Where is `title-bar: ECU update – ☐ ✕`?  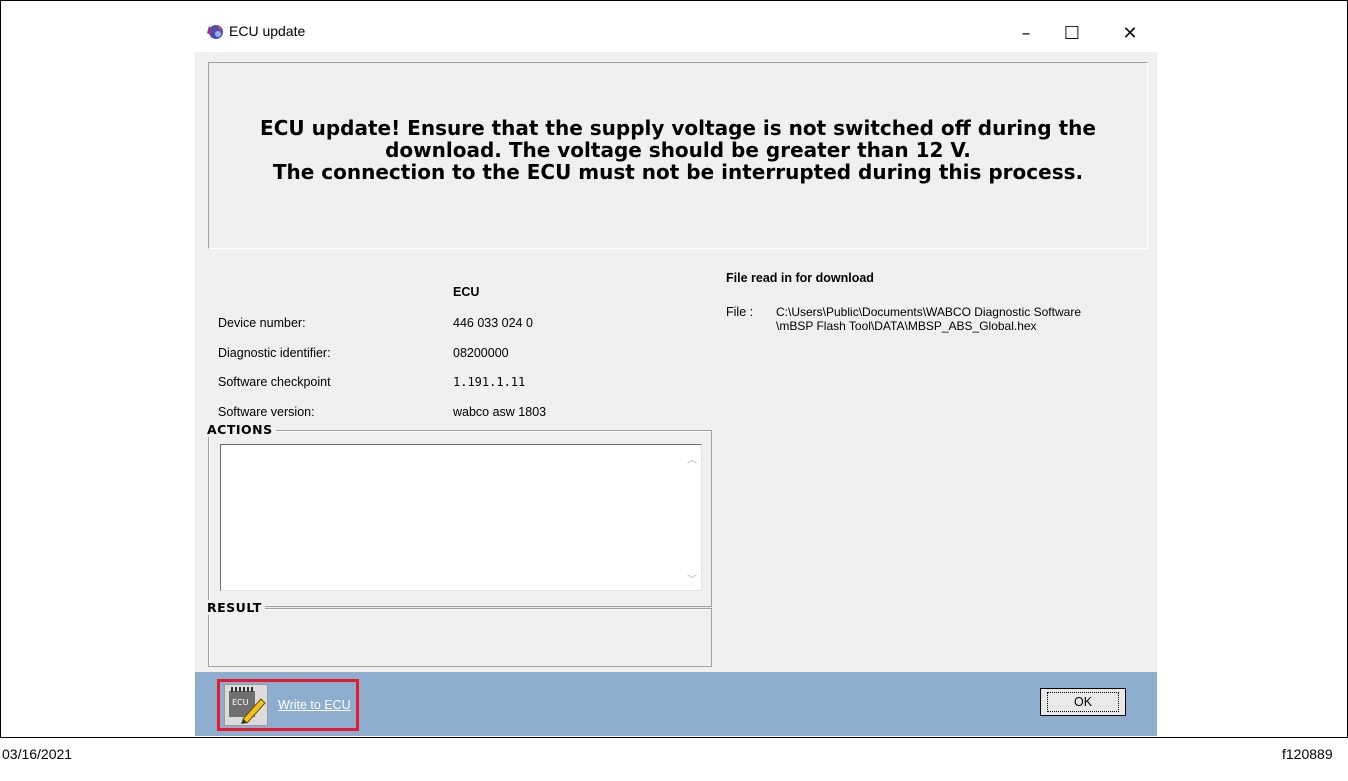 title-bar: ECU update – ☐ ✕ is located at coordinates (676, 32).